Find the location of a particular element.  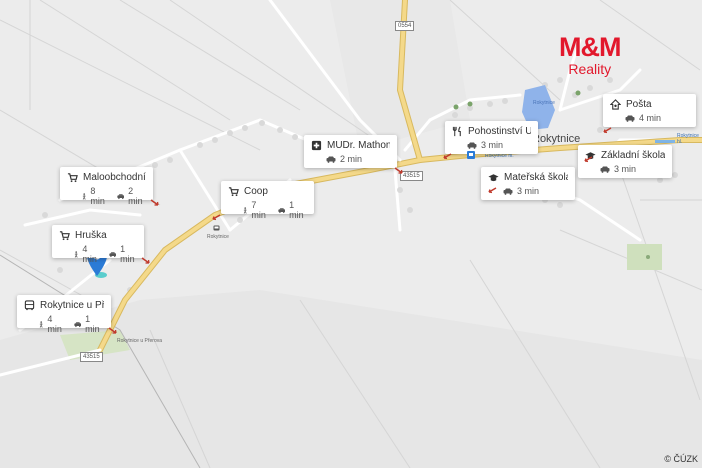

poi-name: Hruška is located at coordinates (91, 235).